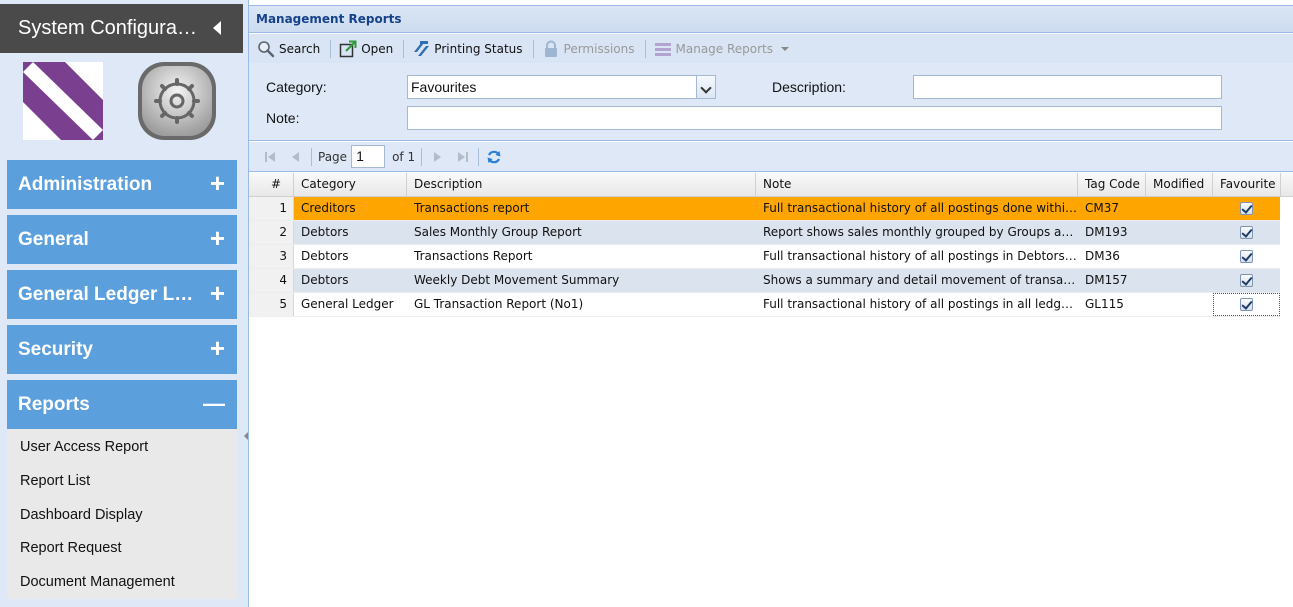  What do you see at coordinates (1112, 185) in the screenshot?
I see `column-header-tag-code: Tag Code` at bounding box center [1112, 185].